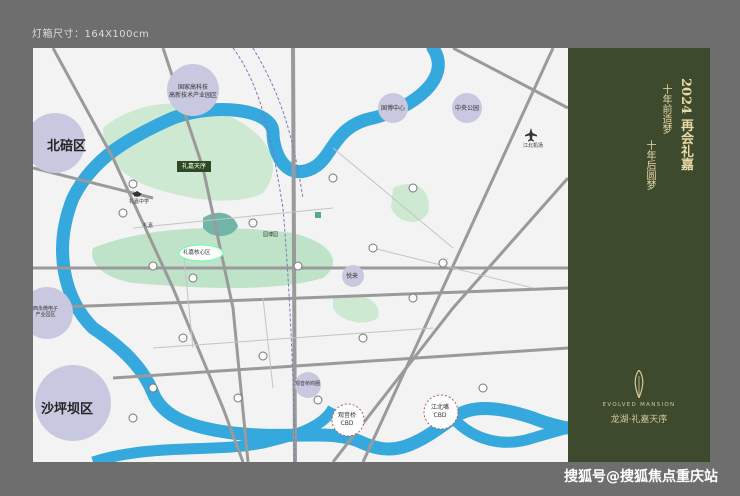 This screenshot has width=740, height=496. What do you see at coordinates (685, 124) in the screenshot?
I see `panel-year-title: 2024 再会礼嘉` at bounding box center [685, 124].